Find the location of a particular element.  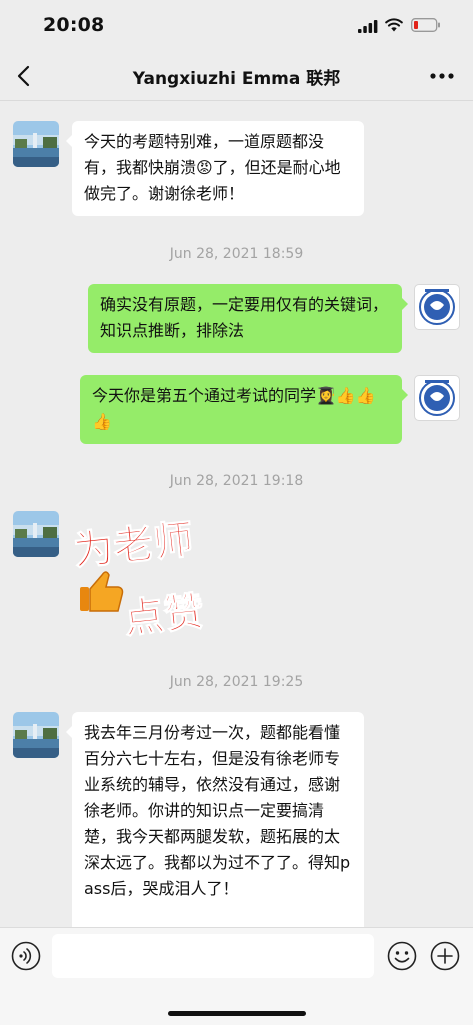

message-timestamp: Jun 28, 2021 19:18 is located at coordinates (236, 481).